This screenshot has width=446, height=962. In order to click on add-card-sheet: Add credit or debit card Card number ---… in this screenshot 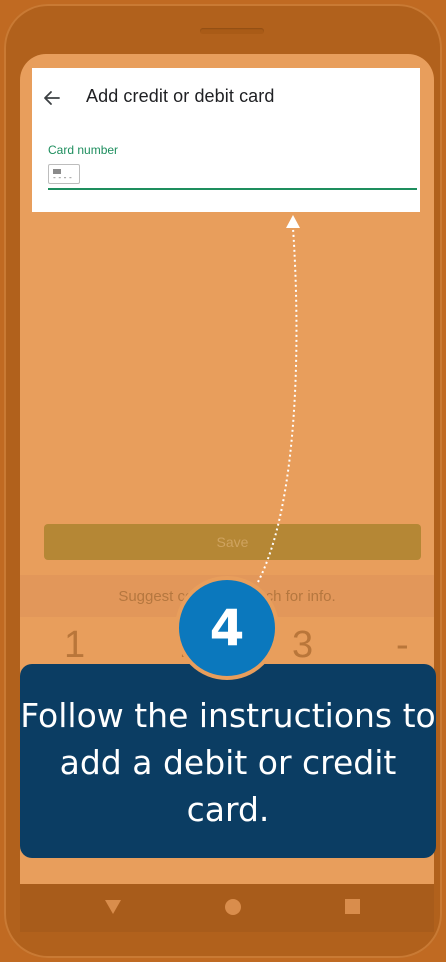, I will do `click(226, 140)`.